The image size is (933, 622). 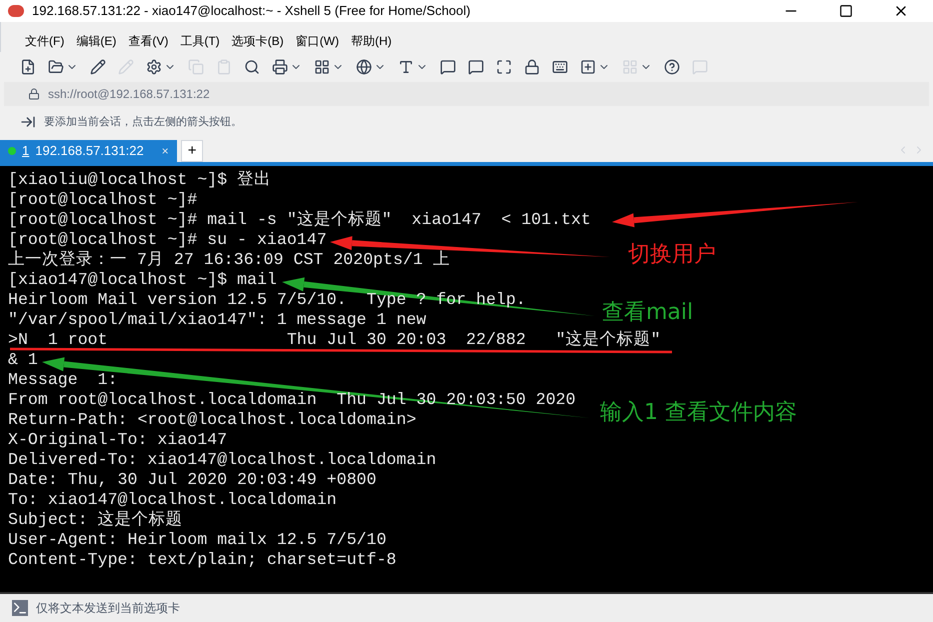 I want to click on terminal-line: Content-Type: text/plain; charset=utf-8, so click(x=202, y=560).